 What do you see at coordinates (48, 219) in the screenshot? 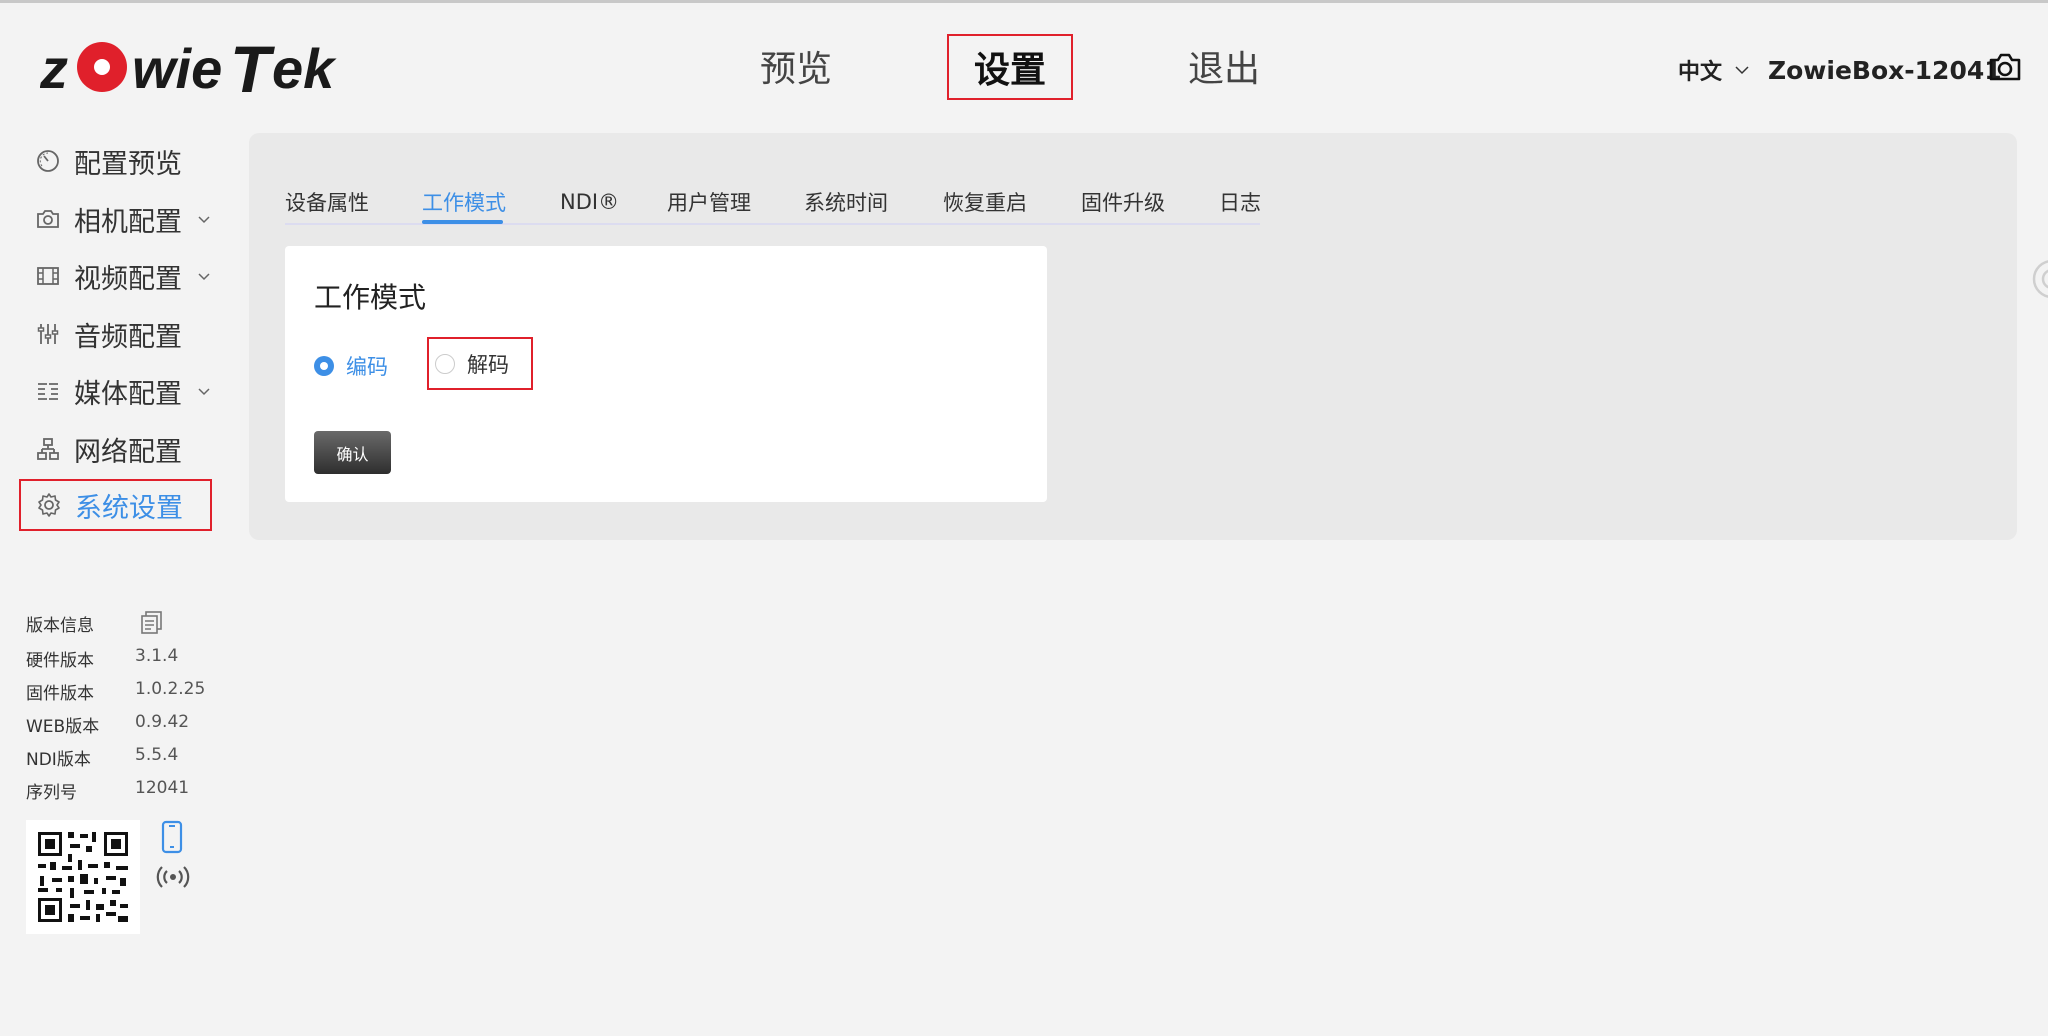
I see `camera-icon` at bounding box center [48, 219].